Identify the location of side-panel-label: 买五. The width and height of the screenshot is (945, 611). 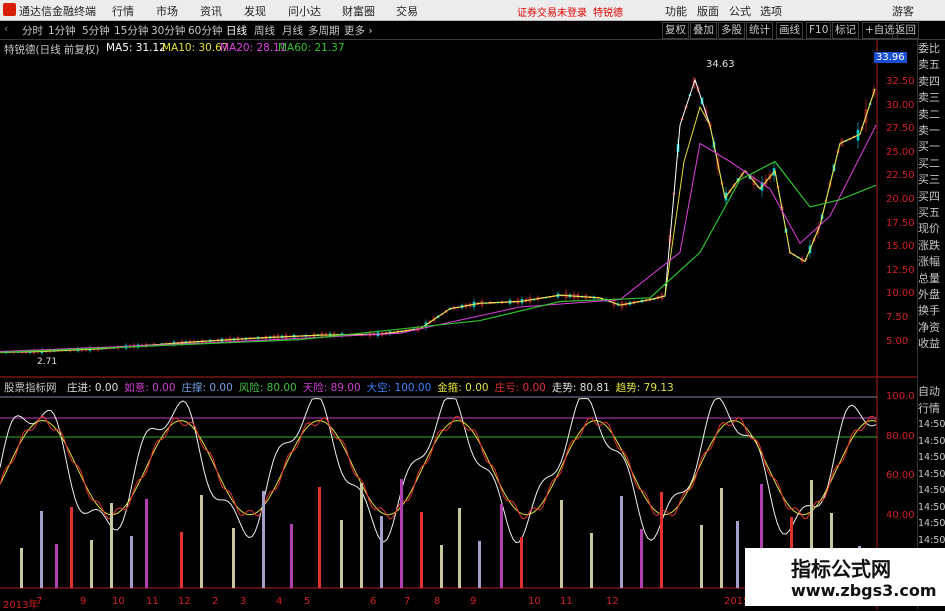
(931, 213).